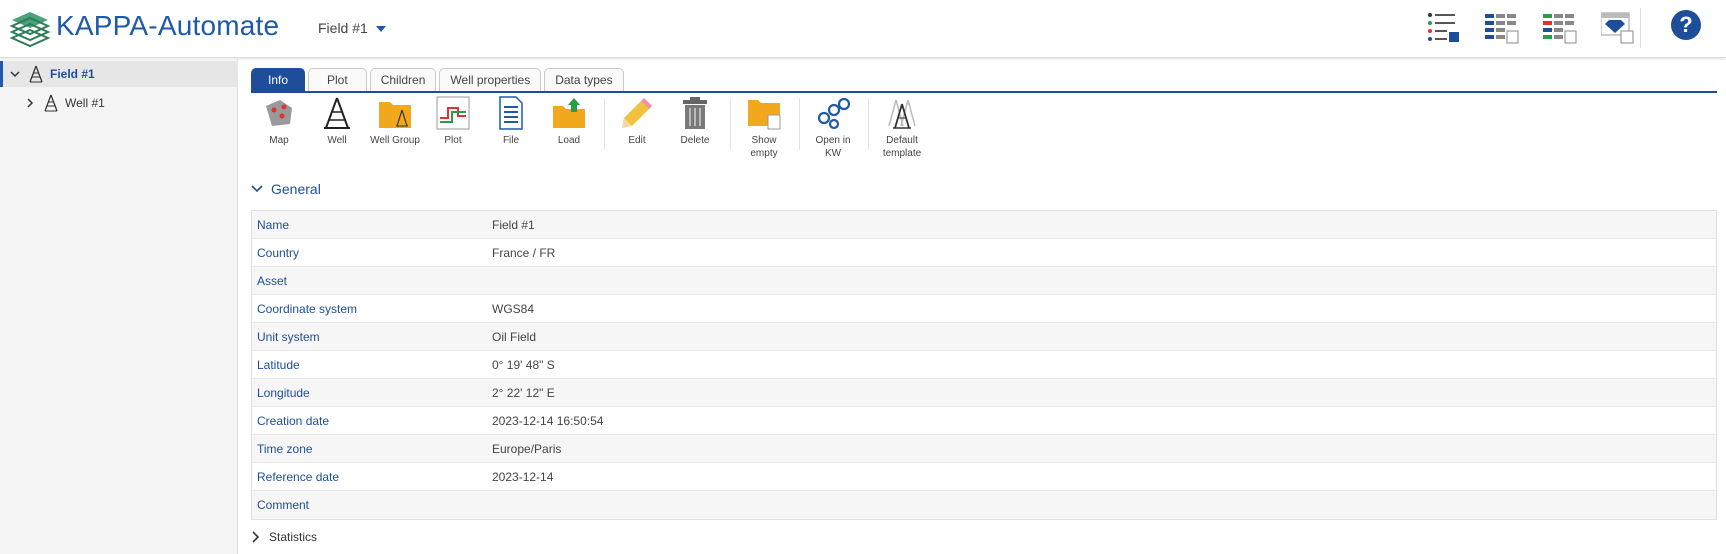 The height and width of the screenshot is (554, 1726). What do you see at coordinates (523, 476) in the screenshot?
I see `property-value: 2023-12-14` at bounding box center [523, 476].